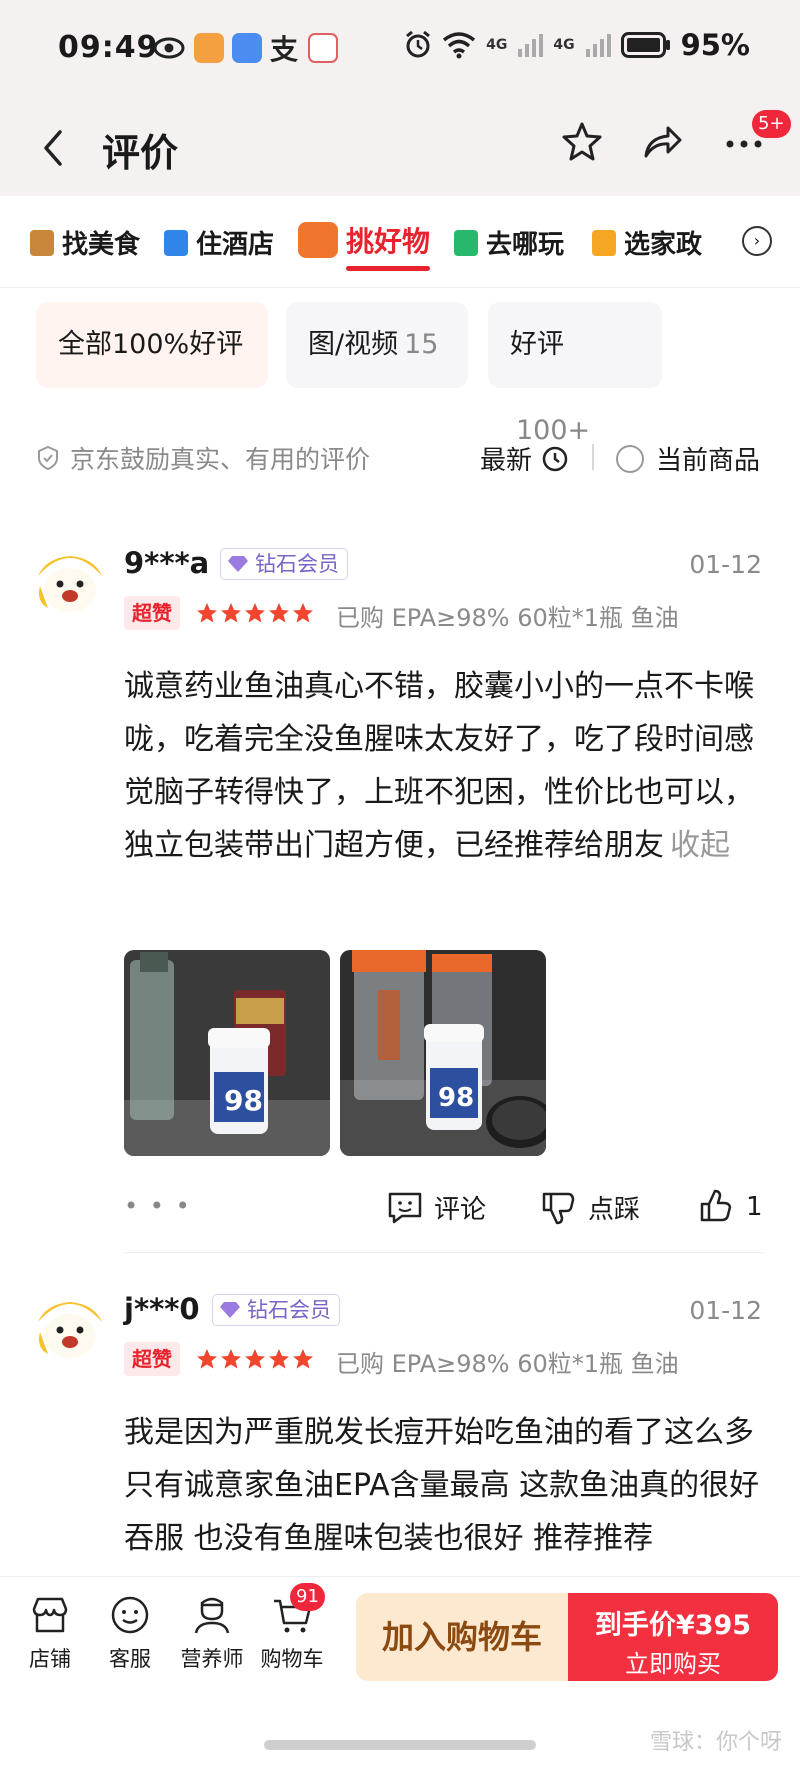  Describe the element at coordinates (42, 242) in the screenshot. I see `food-icon` at that location.